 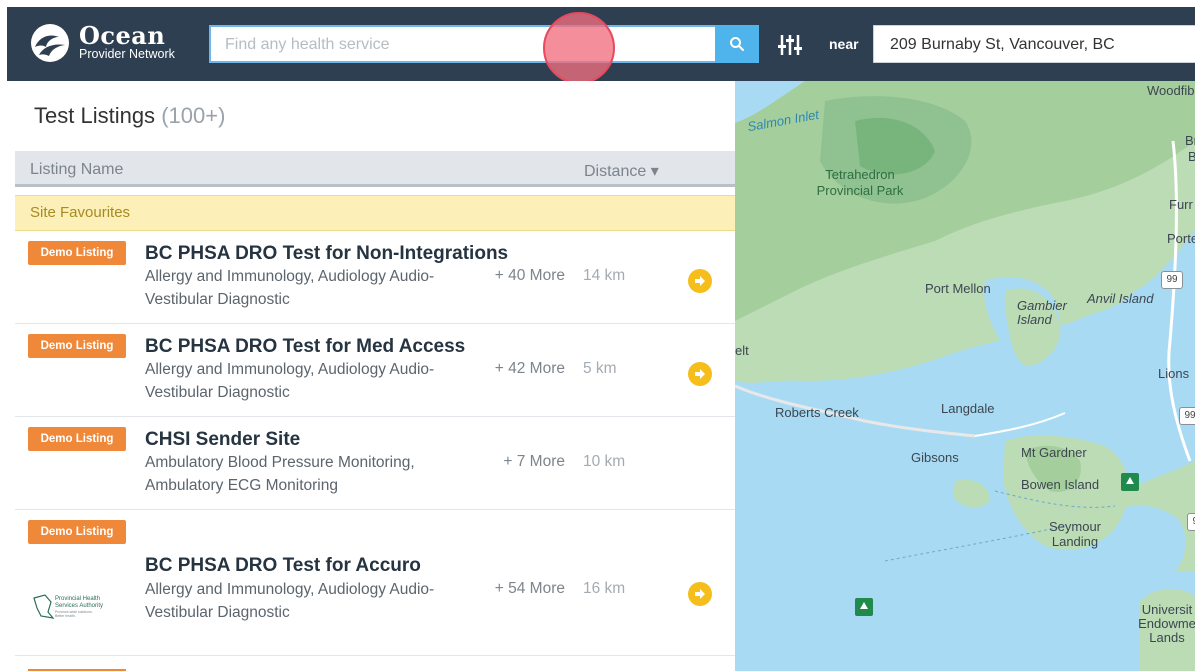 What do you see at coordinates (505, 462) in the screenshot?
I see `more-services-link: + 7 More` at bounding box center [505, 462].